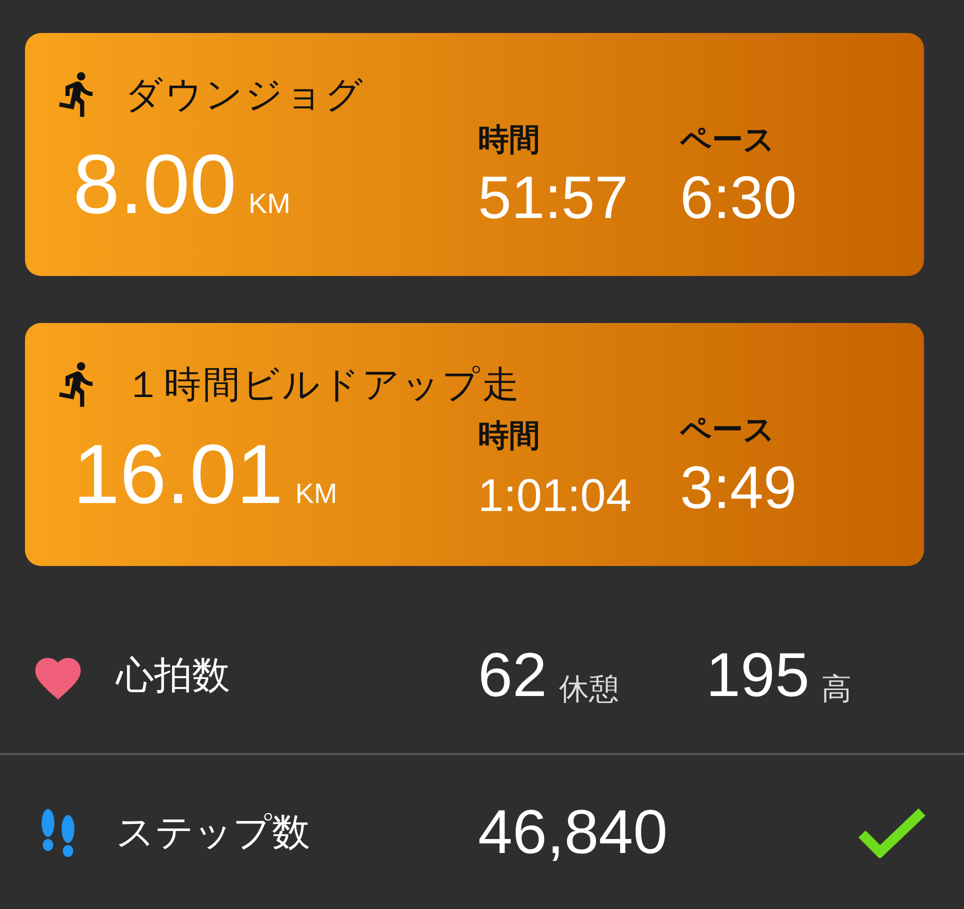  Describe the element at coordinates (213, 832) in the screenshot. I see `metric-label: ステップ数` at that location.